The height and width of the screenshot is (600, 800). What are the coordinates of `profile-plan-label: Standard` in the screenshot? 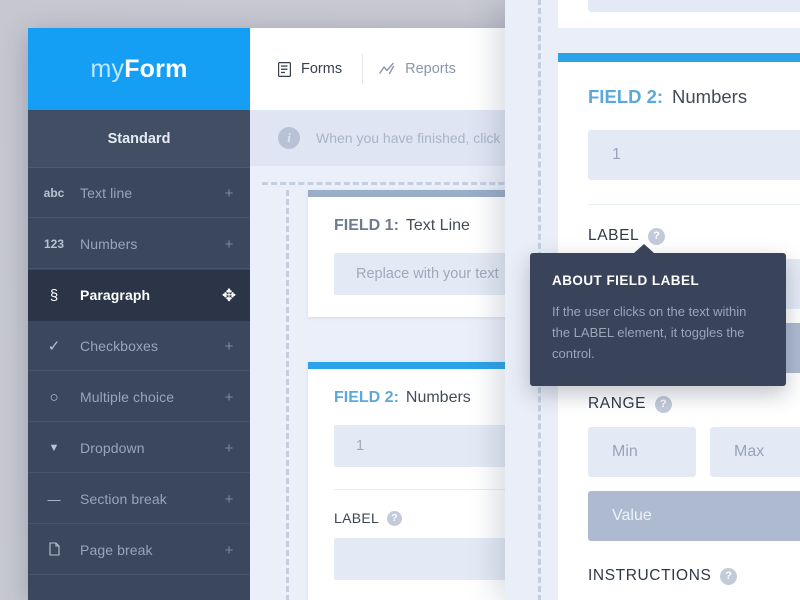 It's located at (139, 138).